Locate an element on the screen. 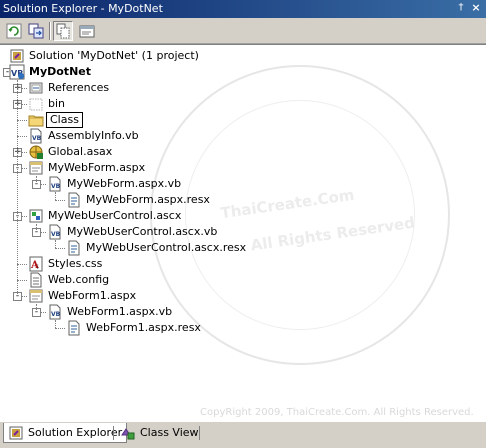 The height and width of the screenshot is (448, 486). tree-node: Class is located at coordinates (243, 120).